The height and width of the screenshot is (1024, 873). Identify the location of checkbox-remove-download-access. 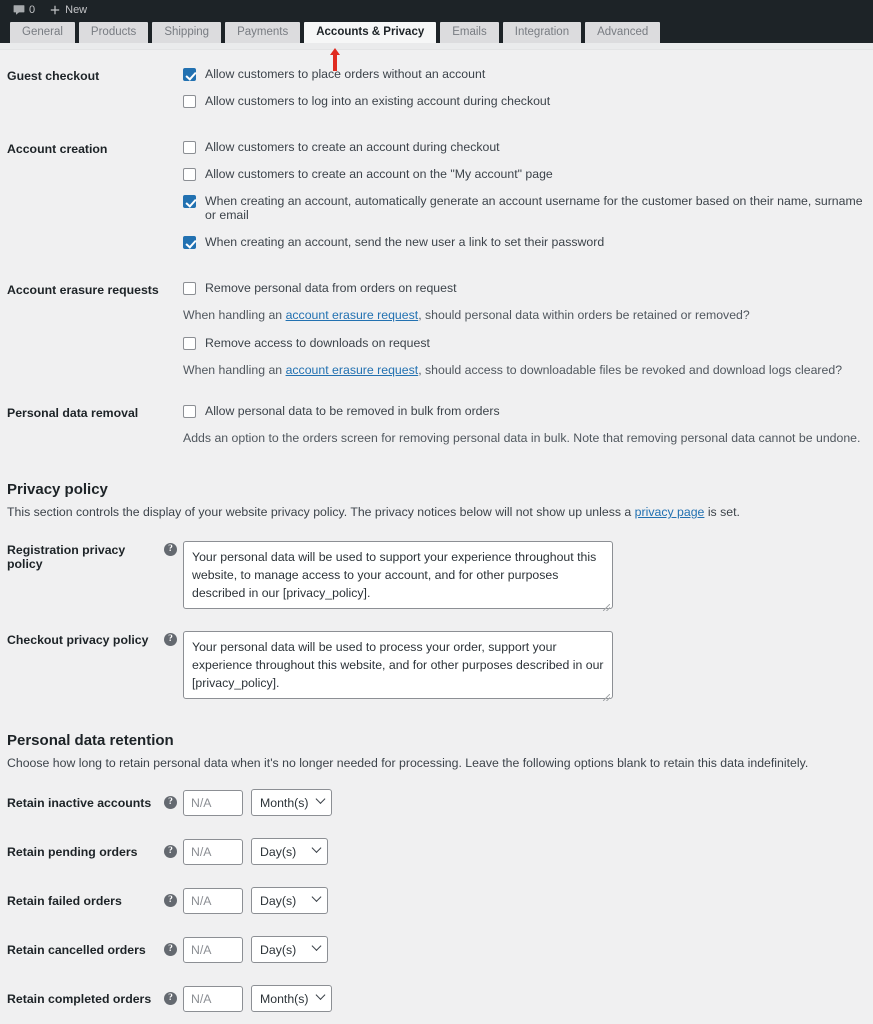
(189, 343).